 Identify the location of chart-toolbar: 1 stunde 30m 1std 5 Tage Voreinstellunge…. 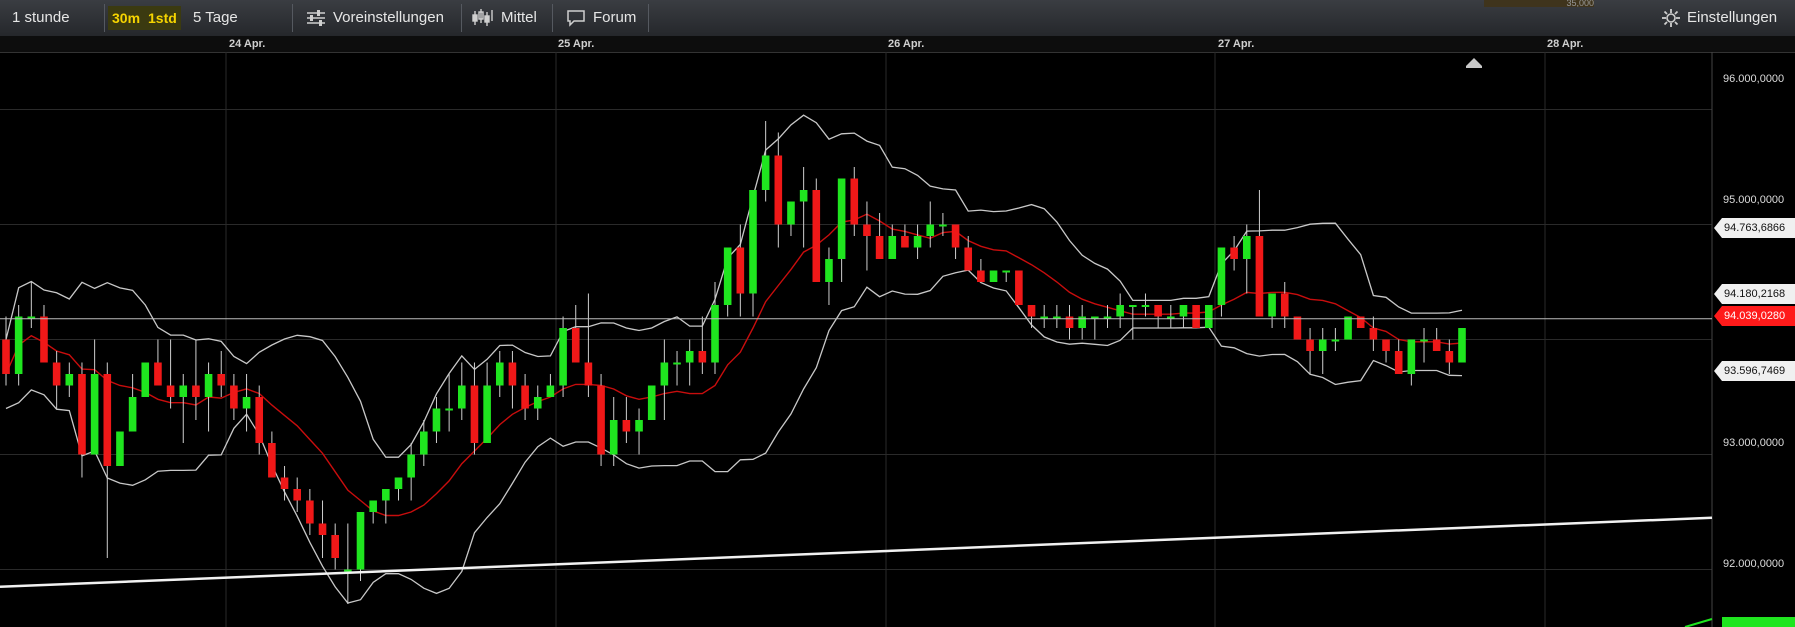
(897, 18).